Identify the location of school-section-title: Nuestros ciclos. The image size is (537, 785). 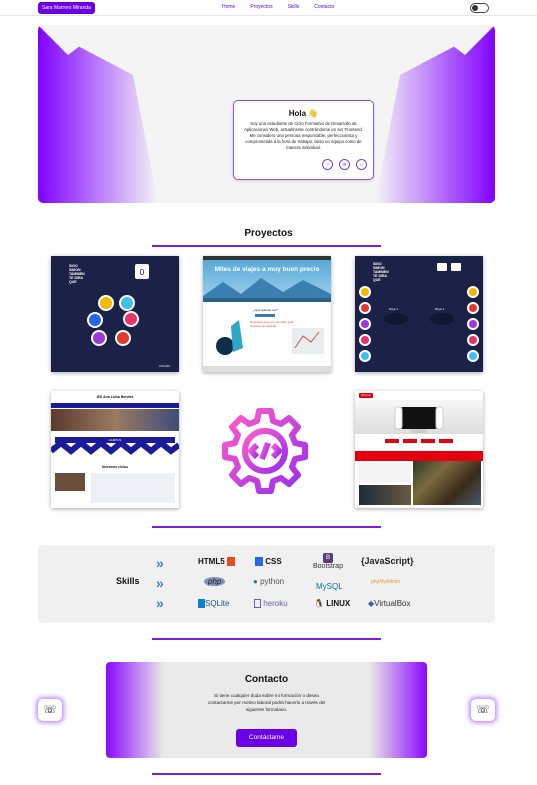
(115, 467).